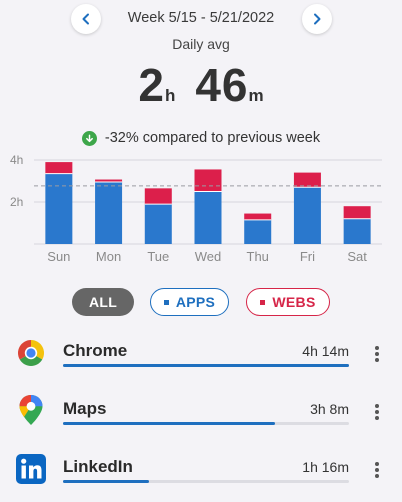 The height and width of the screenshot is (502, 402). I want to click on x-tick-label: Tue, so click(158, 256).